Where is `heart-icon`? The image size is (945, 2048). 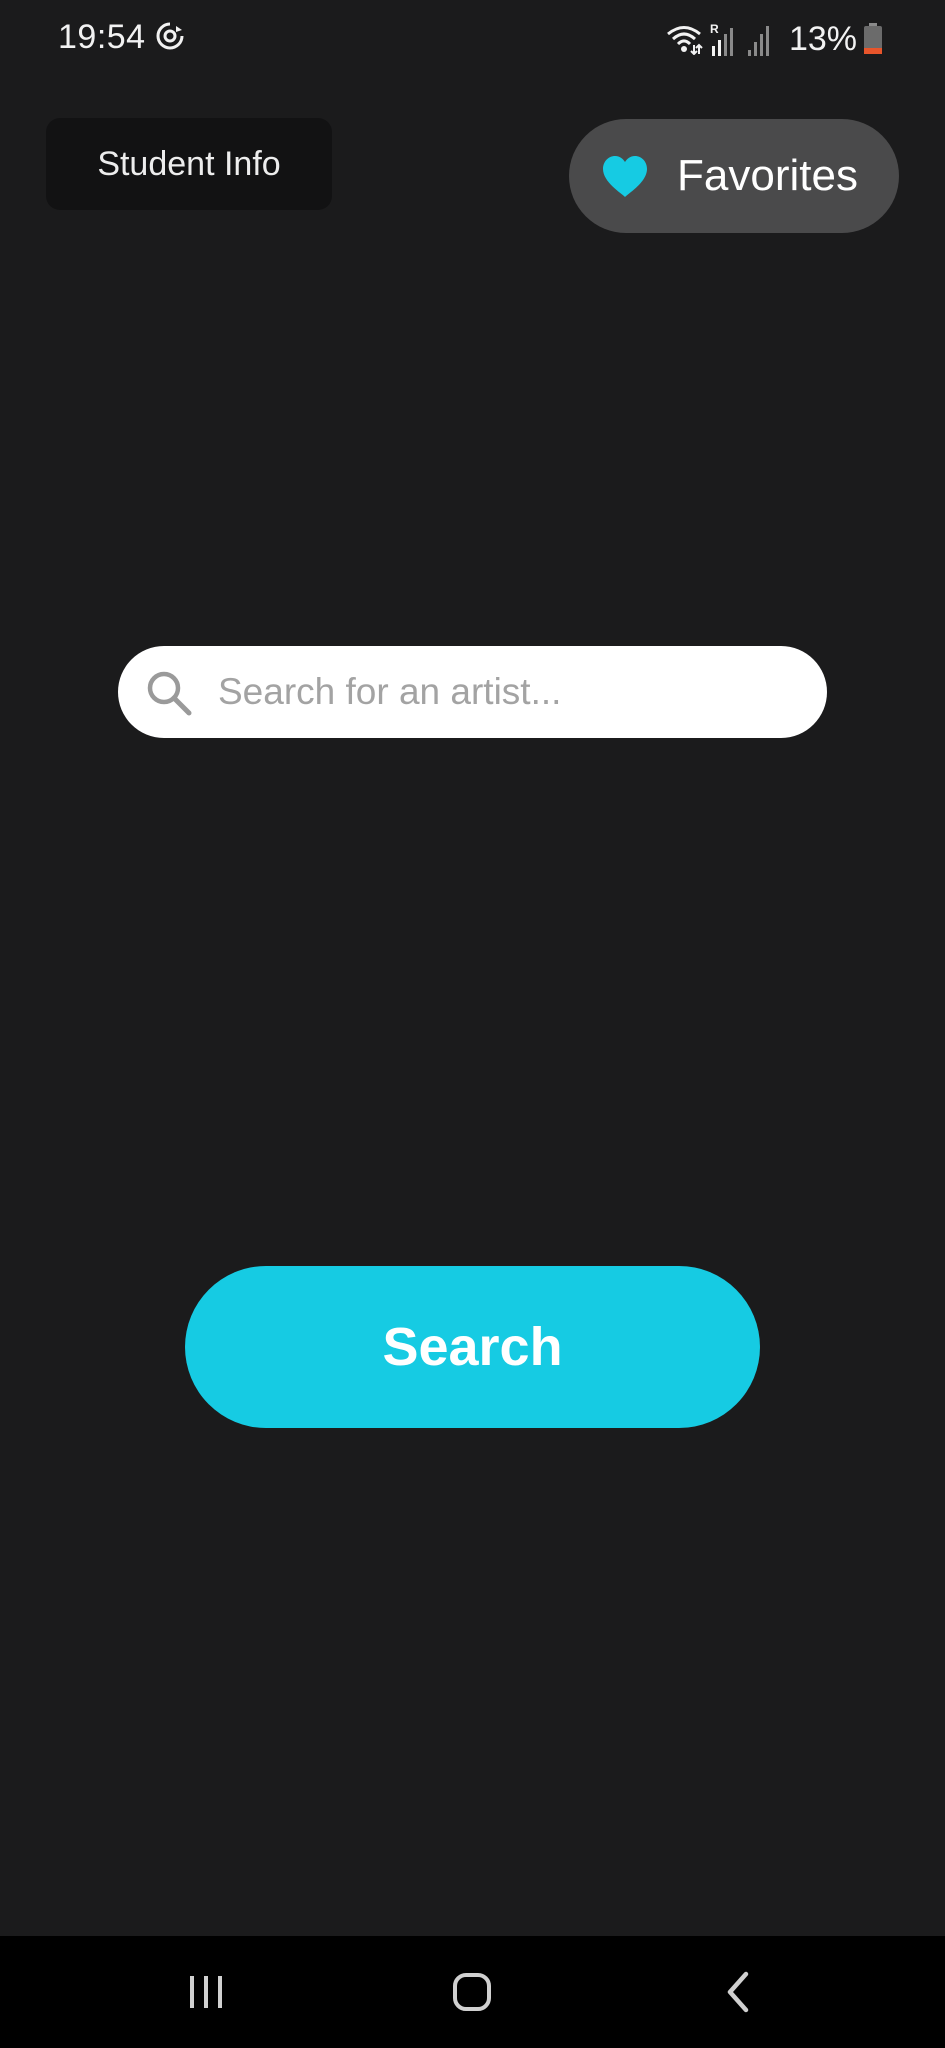 heart-icon is located at coordinates (625, 176).